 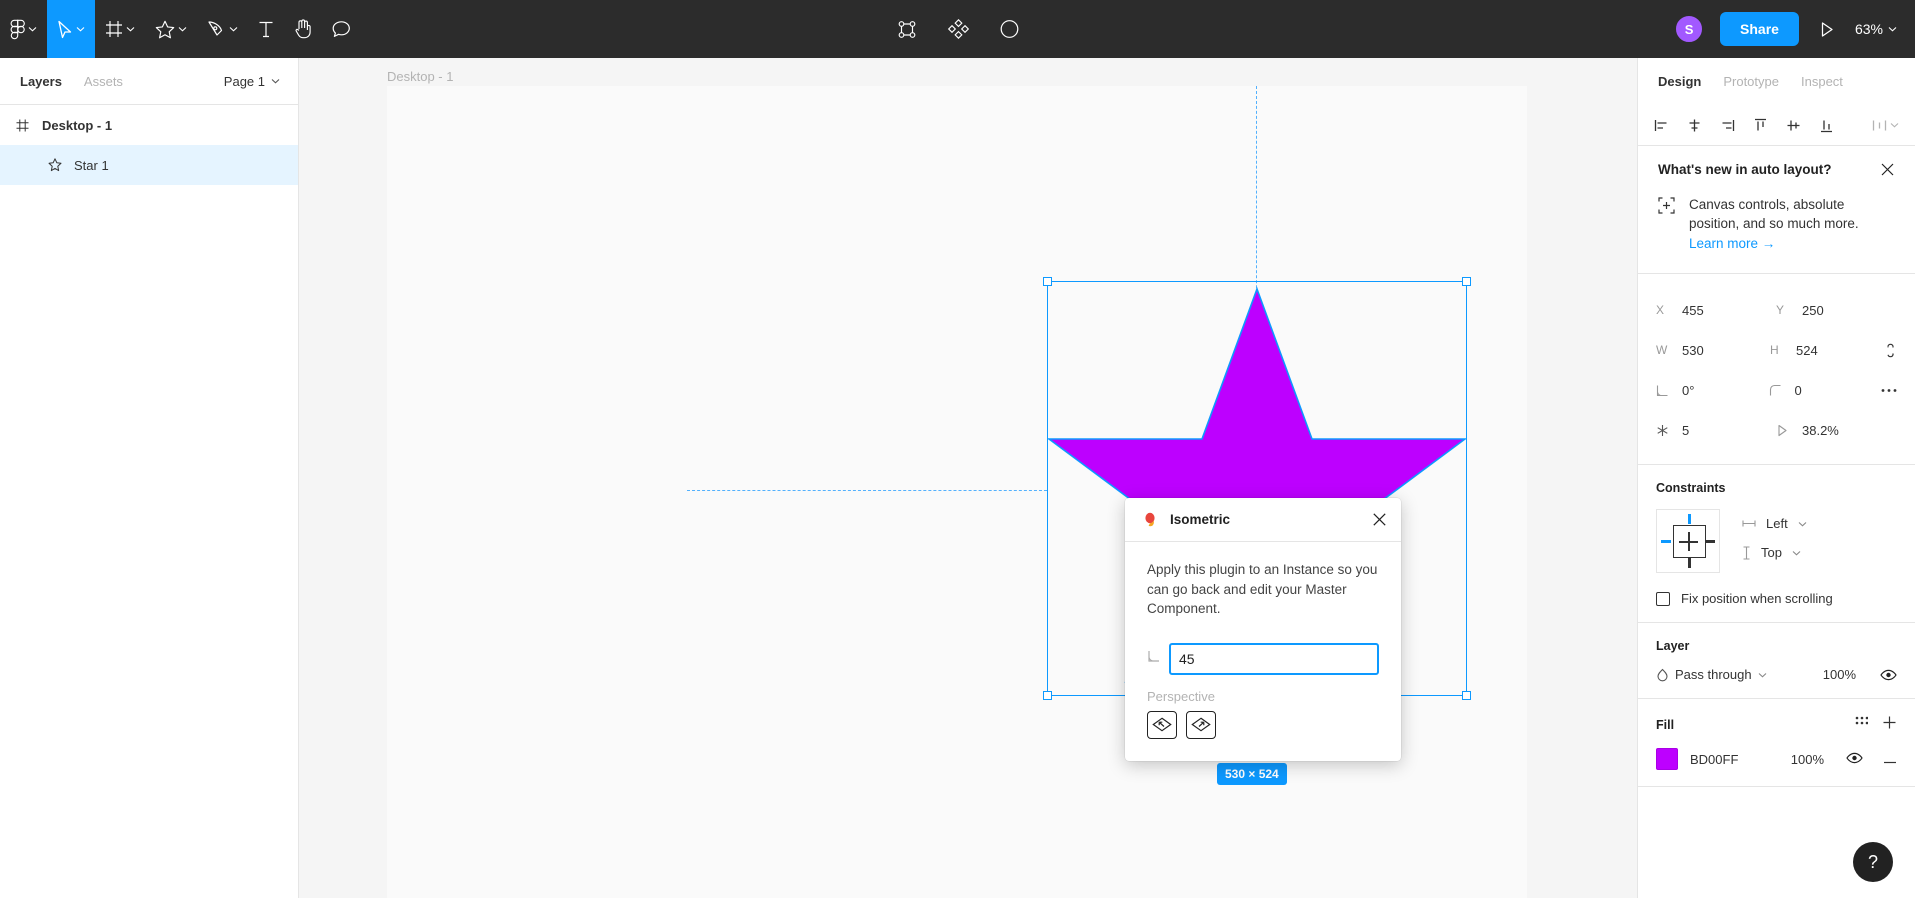 I want to click on h-value: 524, so click(x=1807, y=350).